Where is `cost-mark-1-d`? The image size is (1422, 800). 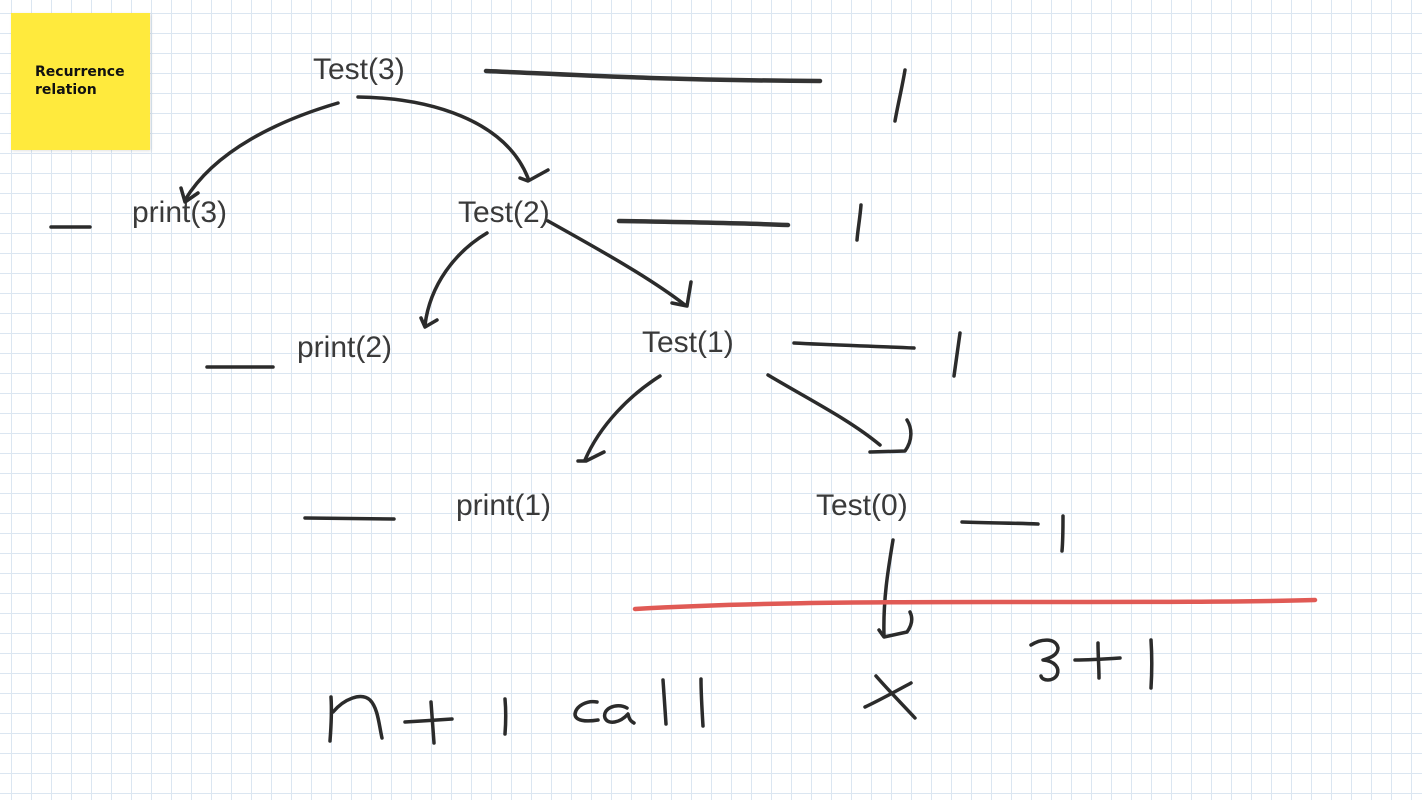
cost-mark-1-d is located at coordinates (1062, 533).